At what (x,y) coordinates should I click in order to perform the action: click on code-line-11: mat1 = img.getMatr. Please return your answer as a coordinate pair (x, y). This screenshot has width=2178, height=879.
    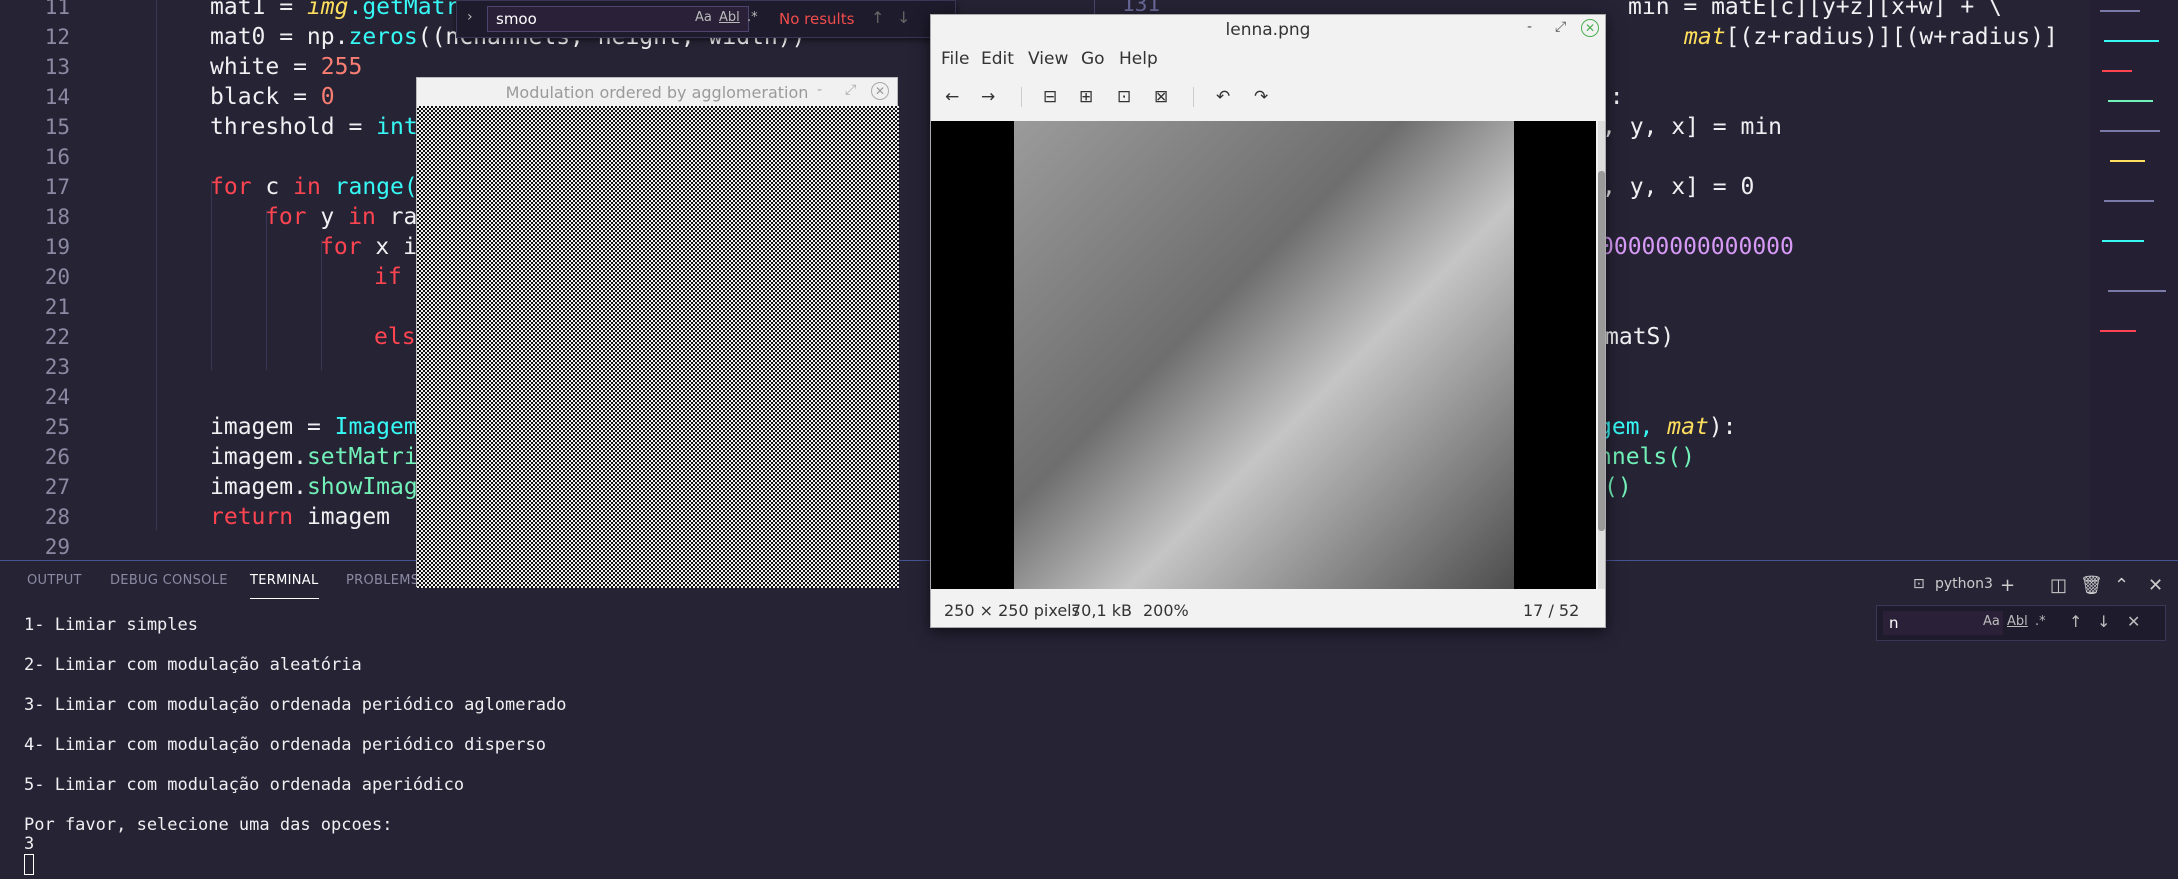
    Looking at the image, I should click on (334, 10).